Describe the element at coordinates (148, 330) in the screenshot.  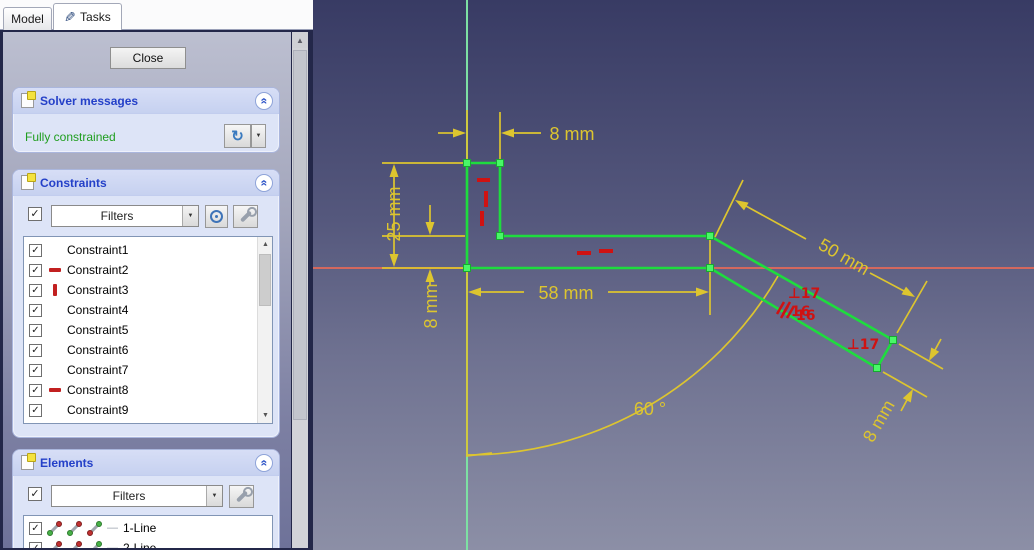
I see `constraint-row: ✓ Constraint5` at that location.